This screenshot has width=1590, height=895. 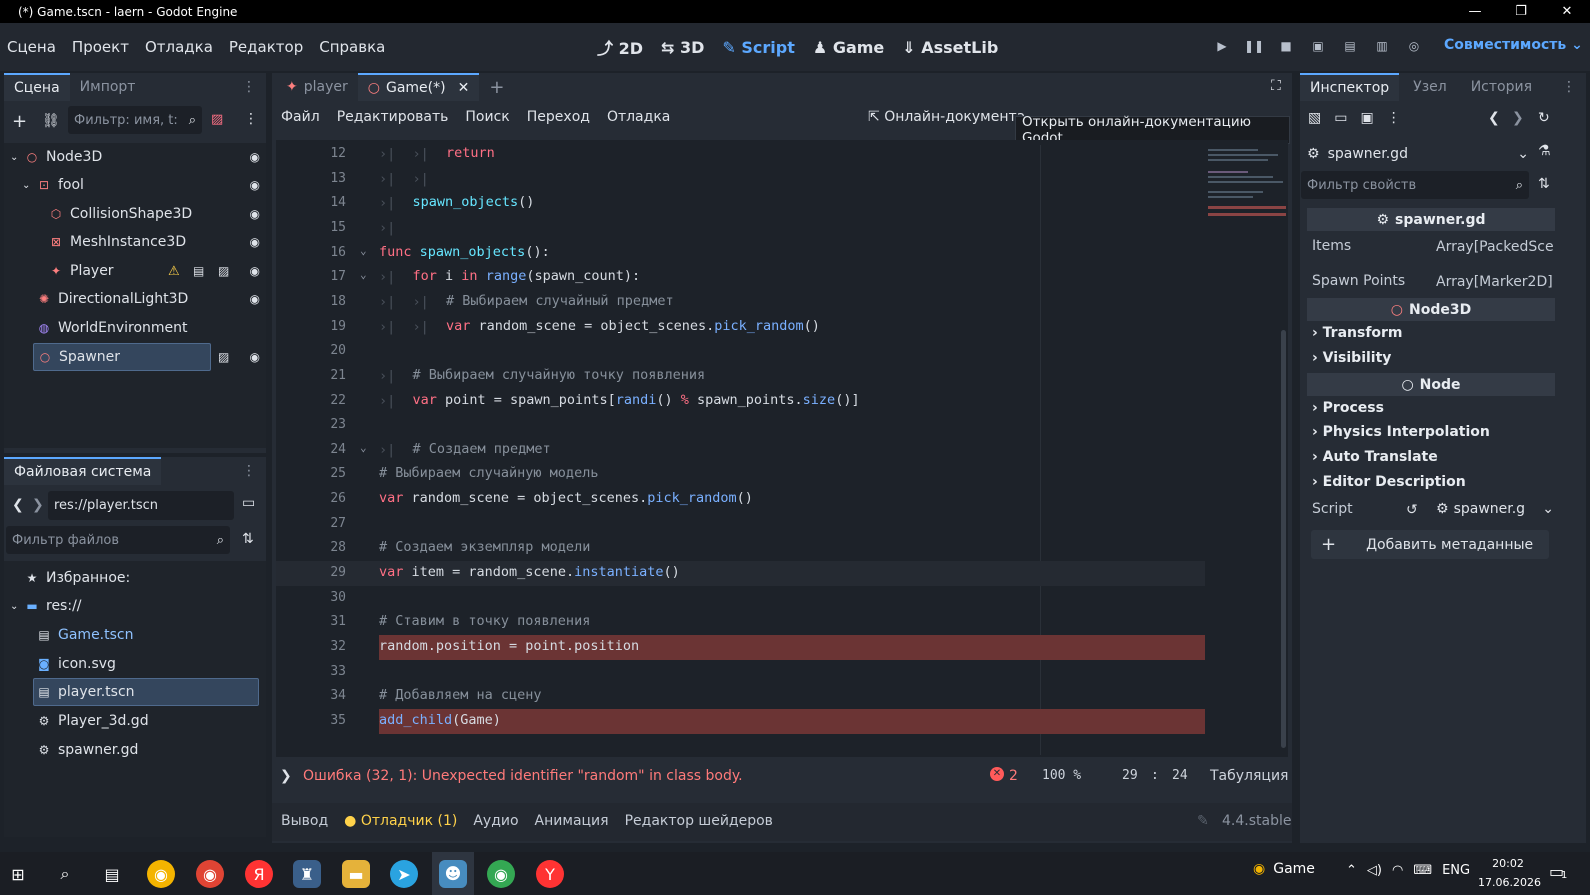 I want to click on indent-mode: Табуляция, so click(x=1249, y=776).